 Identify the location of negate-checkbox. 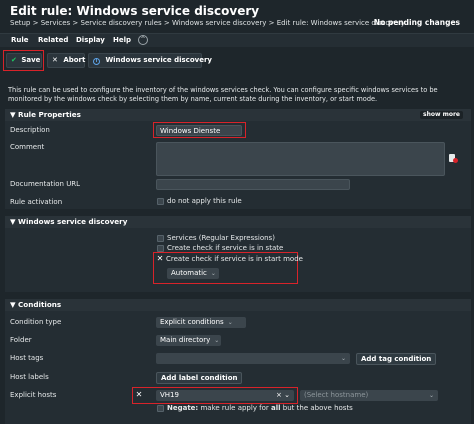
(160, 408).